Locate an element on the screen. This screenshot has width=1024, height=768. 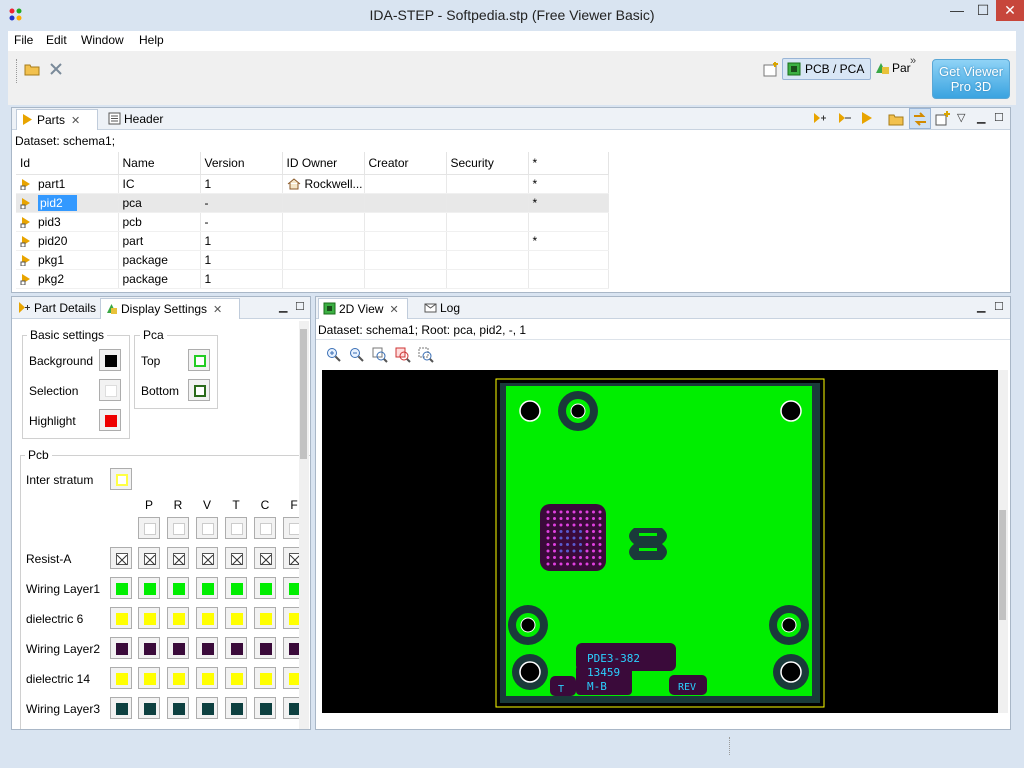
table-row: pkg1 package 1 is located at coordinates (312, 260).